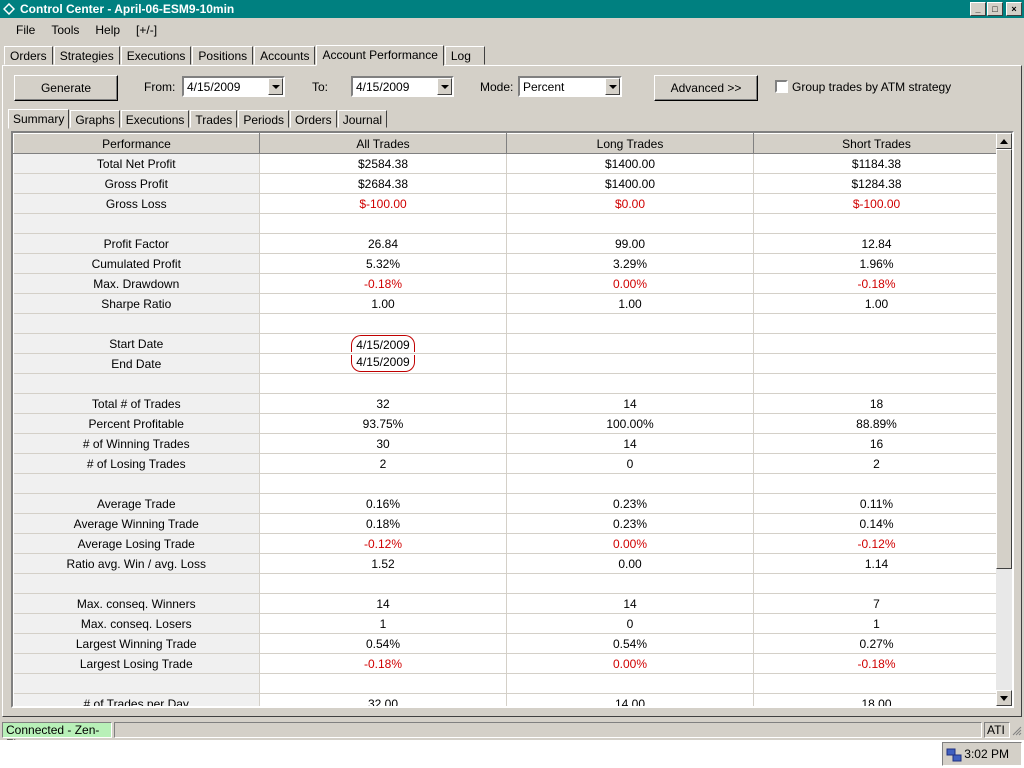  Describe the element at coordinates (464, 55) in the screenshot. I see `tab-log: Log` at that location.